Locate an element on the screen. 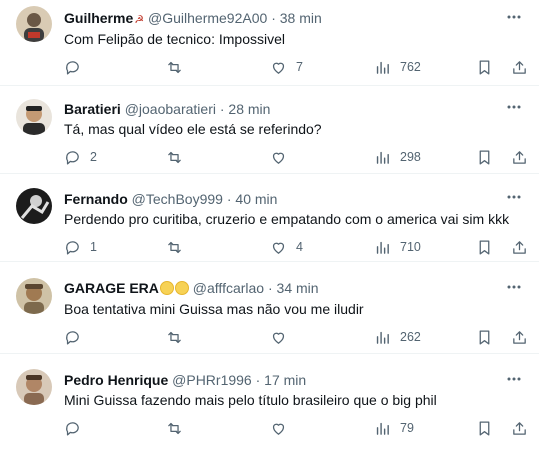 The image size is (539, 449). user-handle: @TechBoy999 is located at coordinates (177, 199).